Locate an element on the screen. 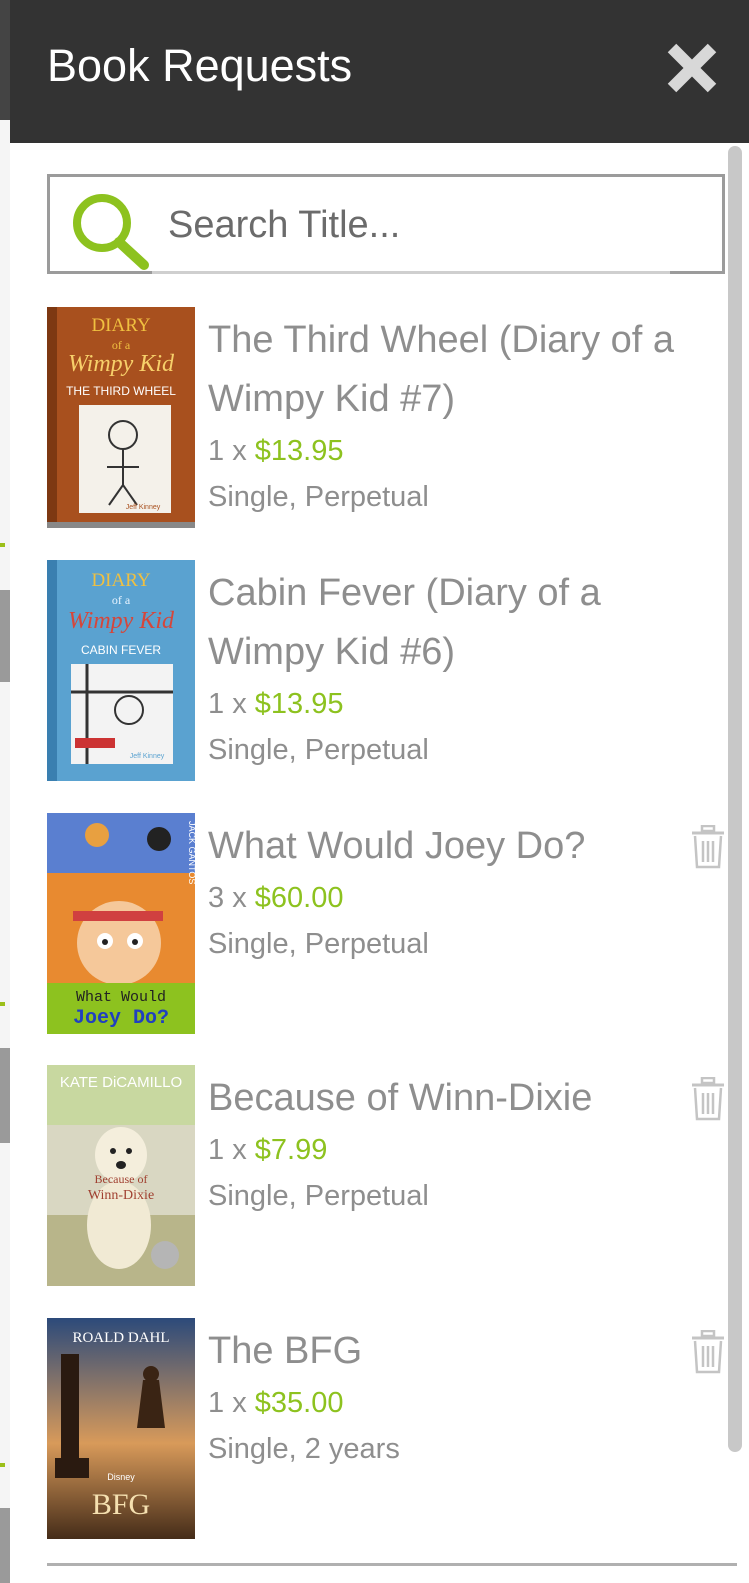 This screenshot has height=1583, width=749. panel-title: Book Requests is located at coordinates (200, 65).